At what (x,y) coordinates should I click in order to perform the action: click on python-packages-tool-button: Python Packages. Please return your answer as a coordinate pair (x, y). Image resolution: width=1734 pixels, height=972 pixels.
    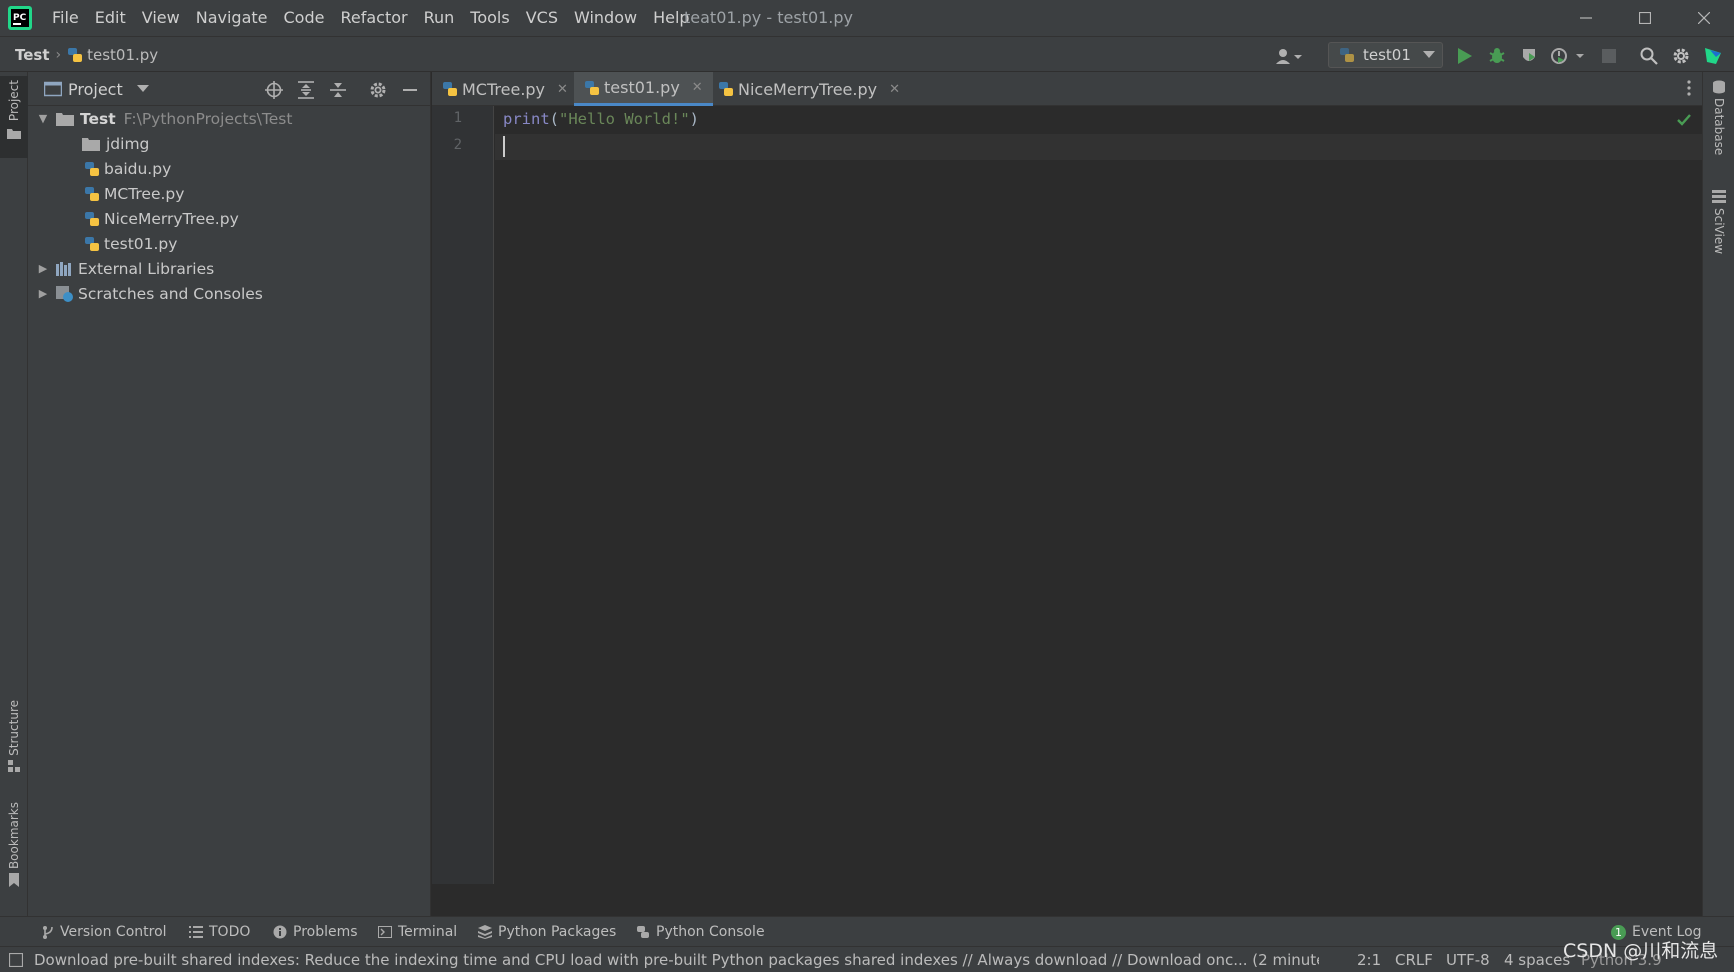
    Looking at the image, I should click on (547, 932).